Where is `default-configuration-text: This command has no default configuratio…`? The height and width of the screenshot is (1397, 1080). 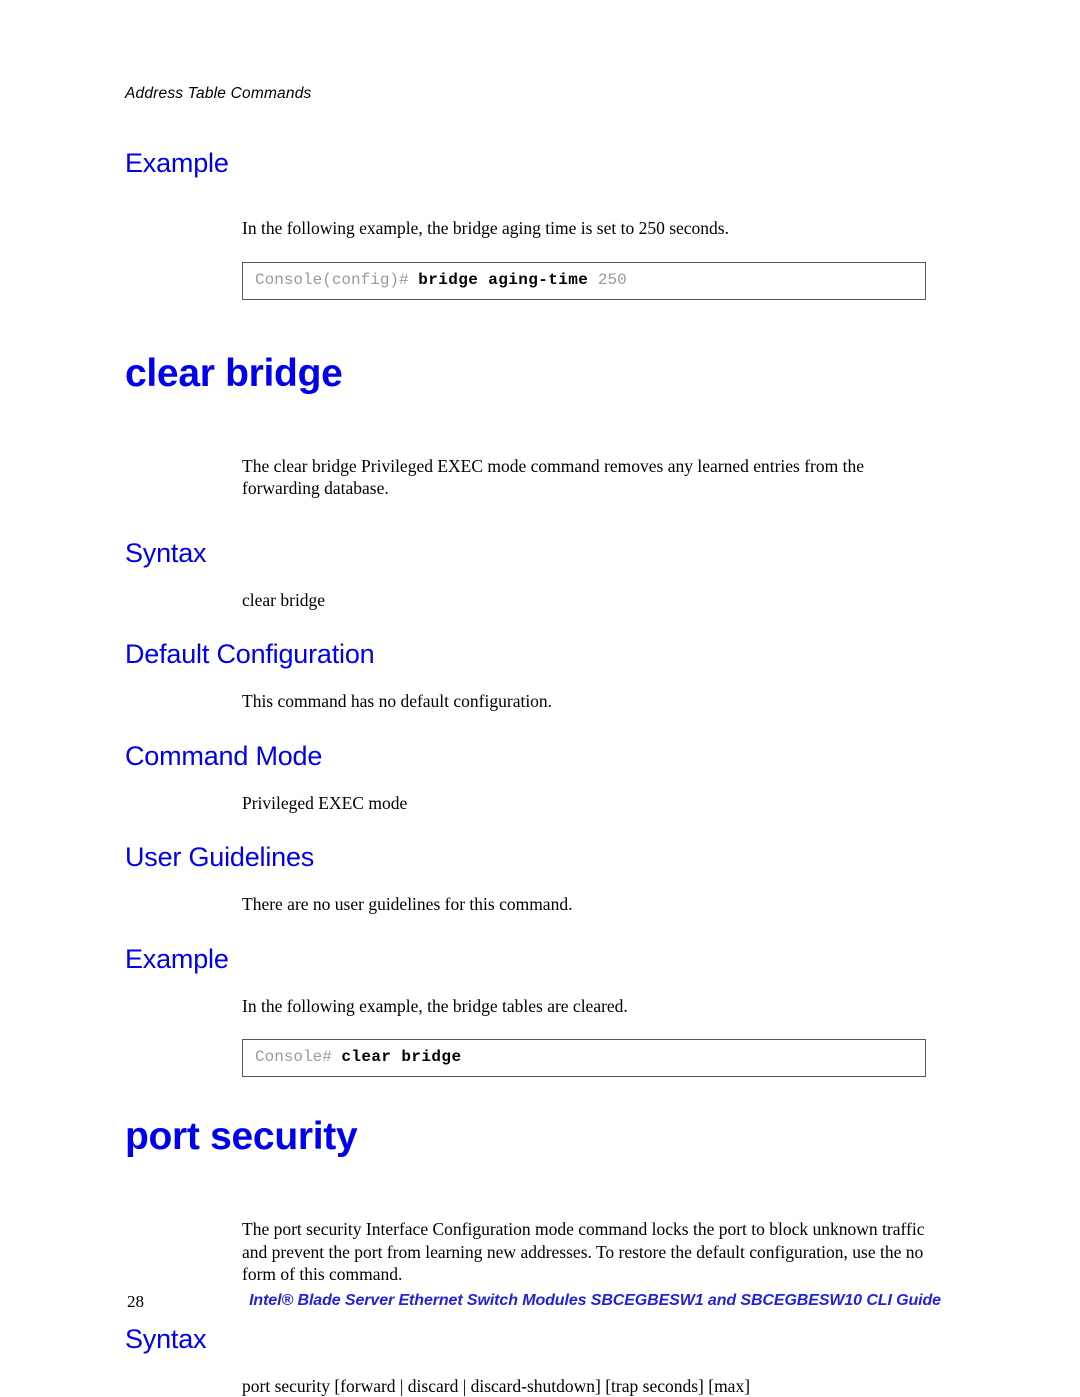 default-configuration-text: This command has no default configuratio… is located at coordinates (397, 701).